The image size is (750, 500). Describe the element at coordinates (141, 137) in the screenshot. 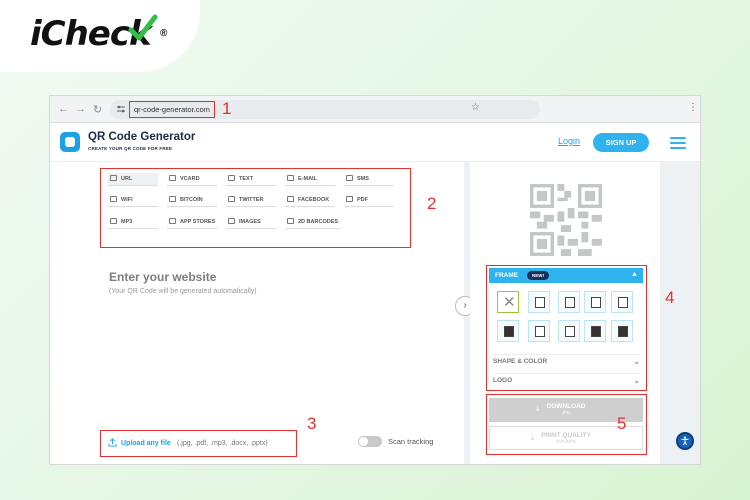

I see `site-title: QR Code Generator` at that location.